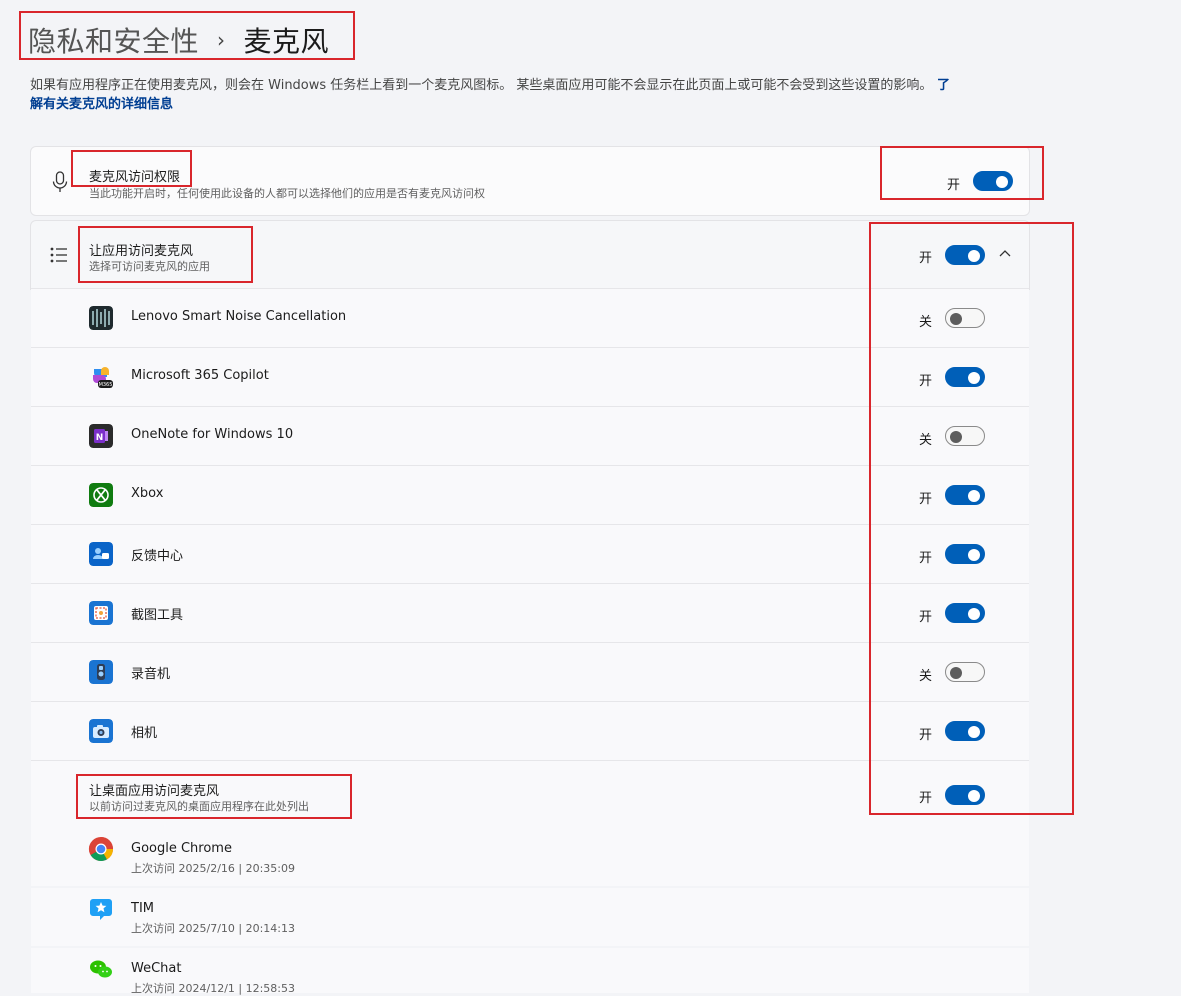 This screenshot has height=996, width=1181. Describe the element at coordinates (100, 849) in the screenshot. I see `chrome-icon` at that location.